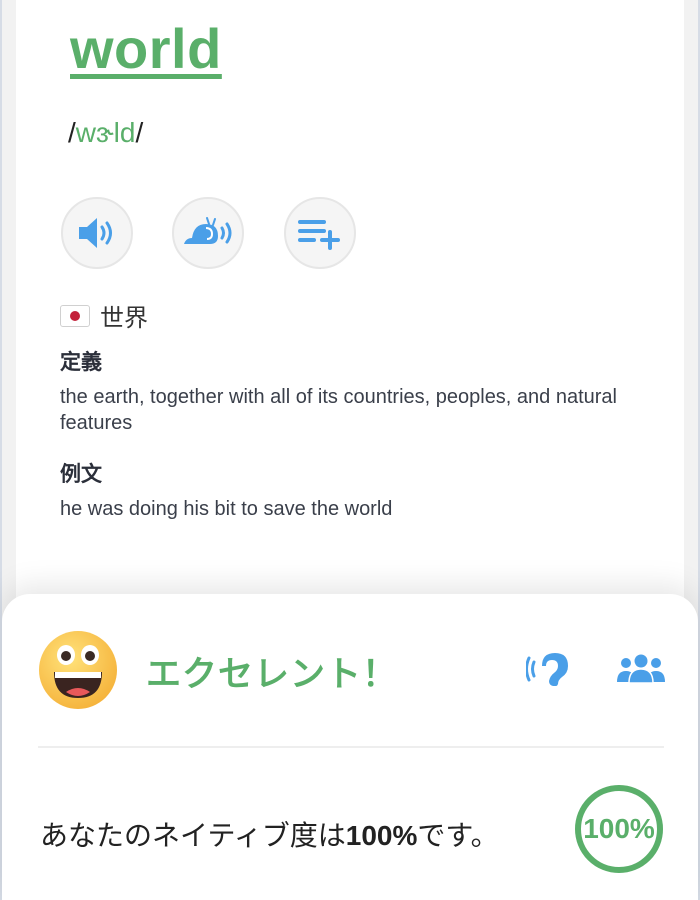  Describe the element at coordinates (72, 132) in the screenshot. I see `phonetic-slash-open: /` at that location.